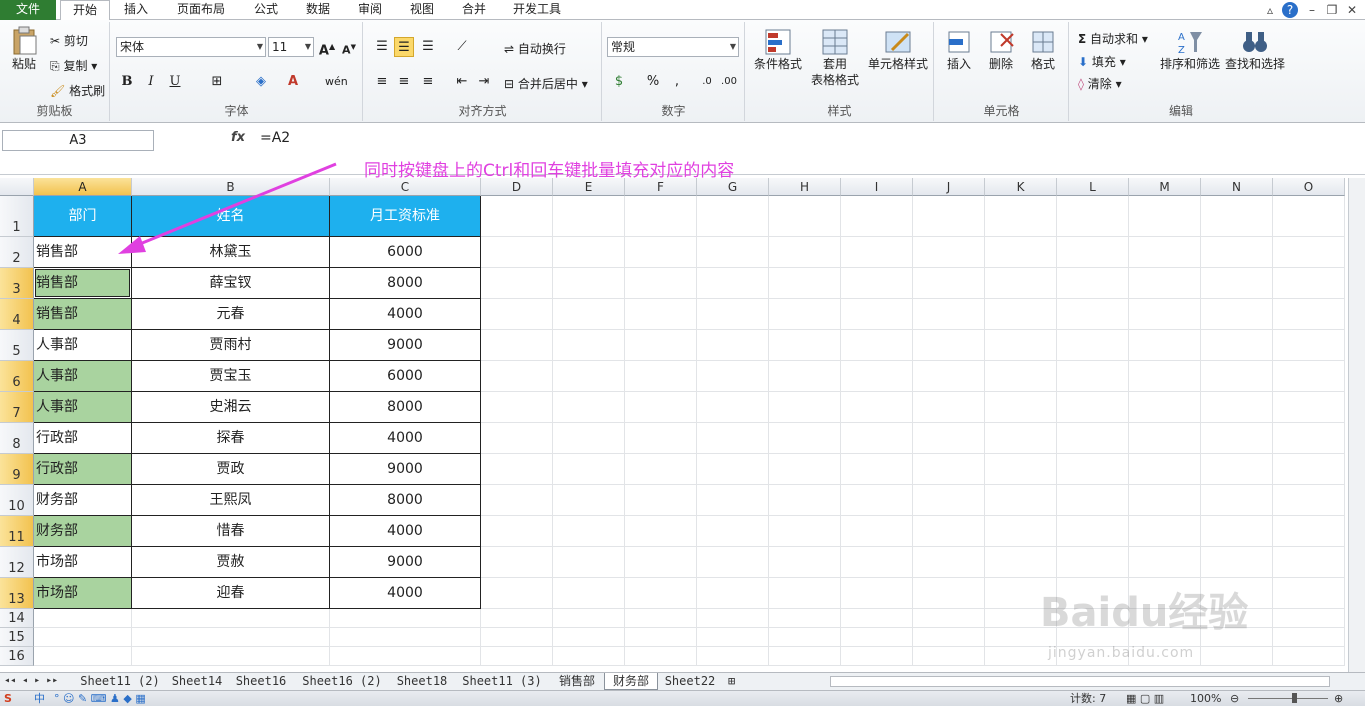  Describe the element at coordinates (835, 58) in the screenshot. I see `format-as-table-button: 套用 表格格式` at that location.